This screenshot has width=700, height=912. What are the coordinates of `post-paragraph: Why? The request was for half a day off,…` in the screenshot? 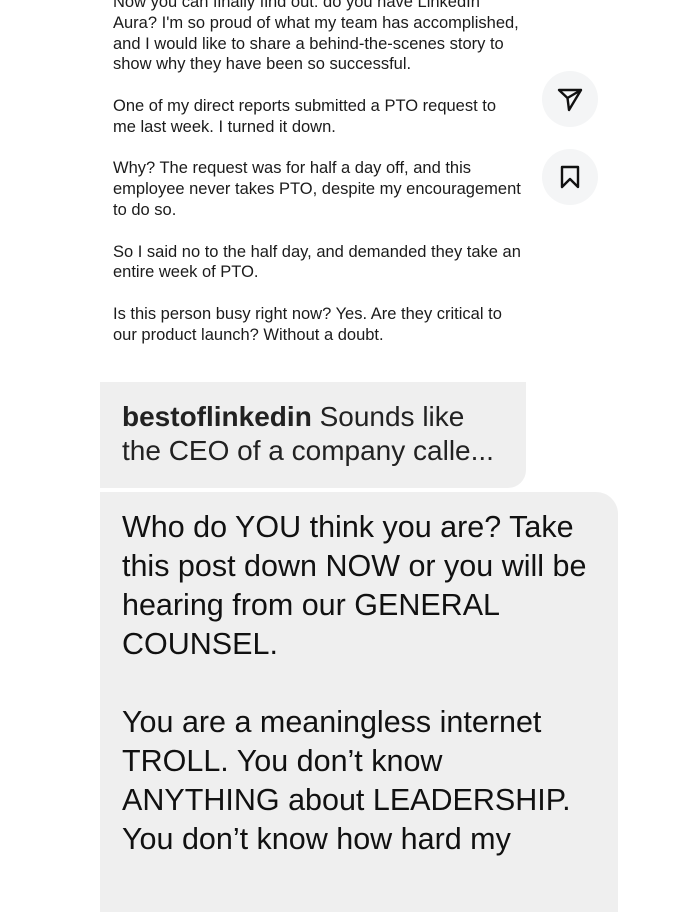 It's located at (317, 189).